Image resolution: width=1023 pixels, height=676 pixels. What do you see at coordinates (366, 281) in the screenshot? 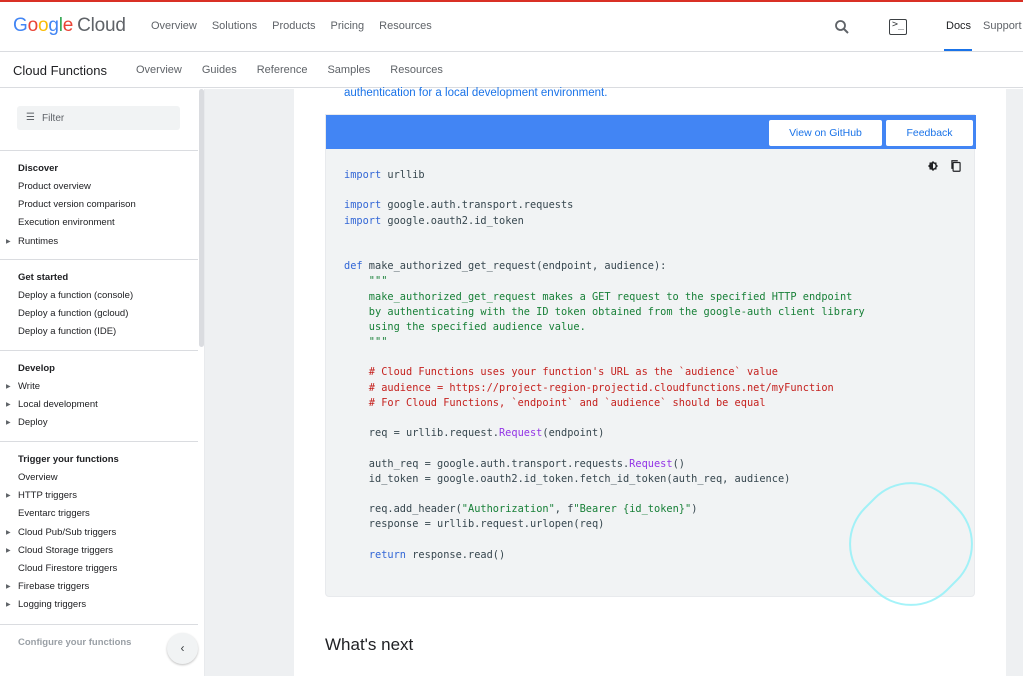
I see `code-token: """` at bounding box center [366, 281].